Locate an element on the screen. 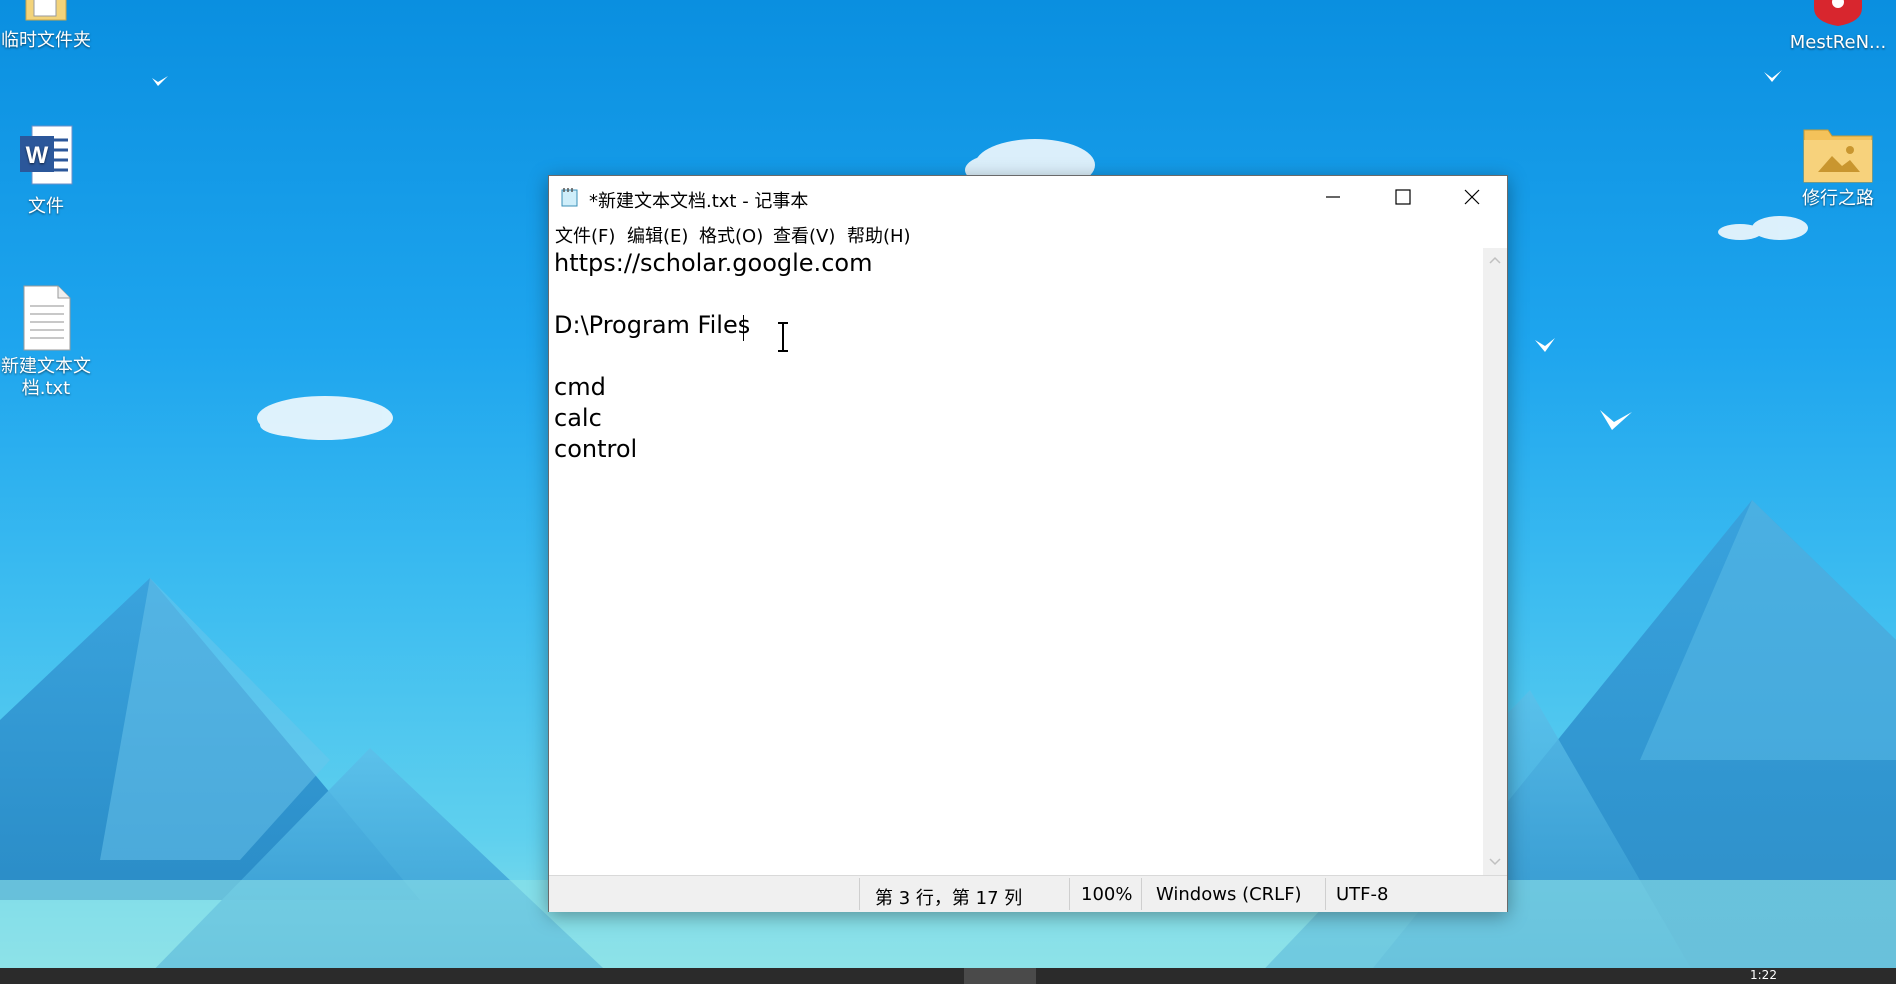  title-bar: *新建文本文档.txt - 记事本 is located at coordinates (1028, 197).